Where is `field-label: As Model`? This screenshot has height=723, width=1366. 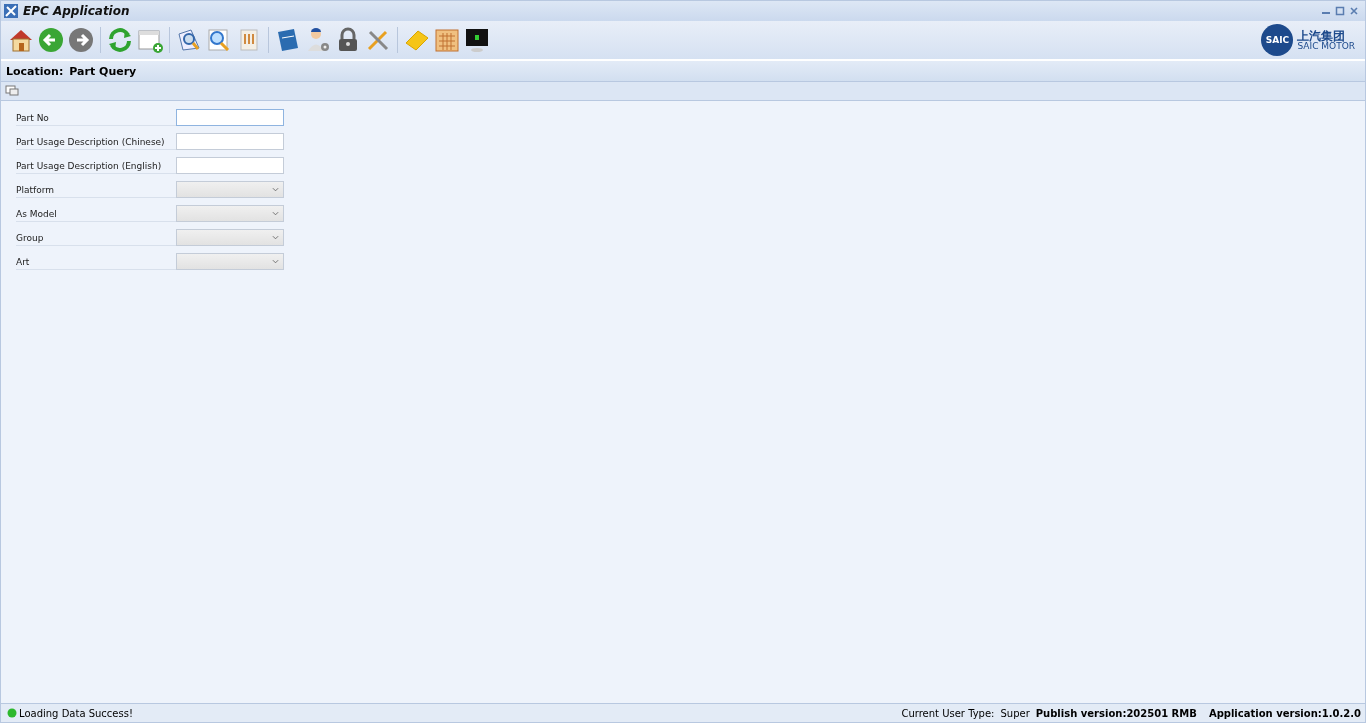
field-label: As Model is located at coordinates (96, 213).